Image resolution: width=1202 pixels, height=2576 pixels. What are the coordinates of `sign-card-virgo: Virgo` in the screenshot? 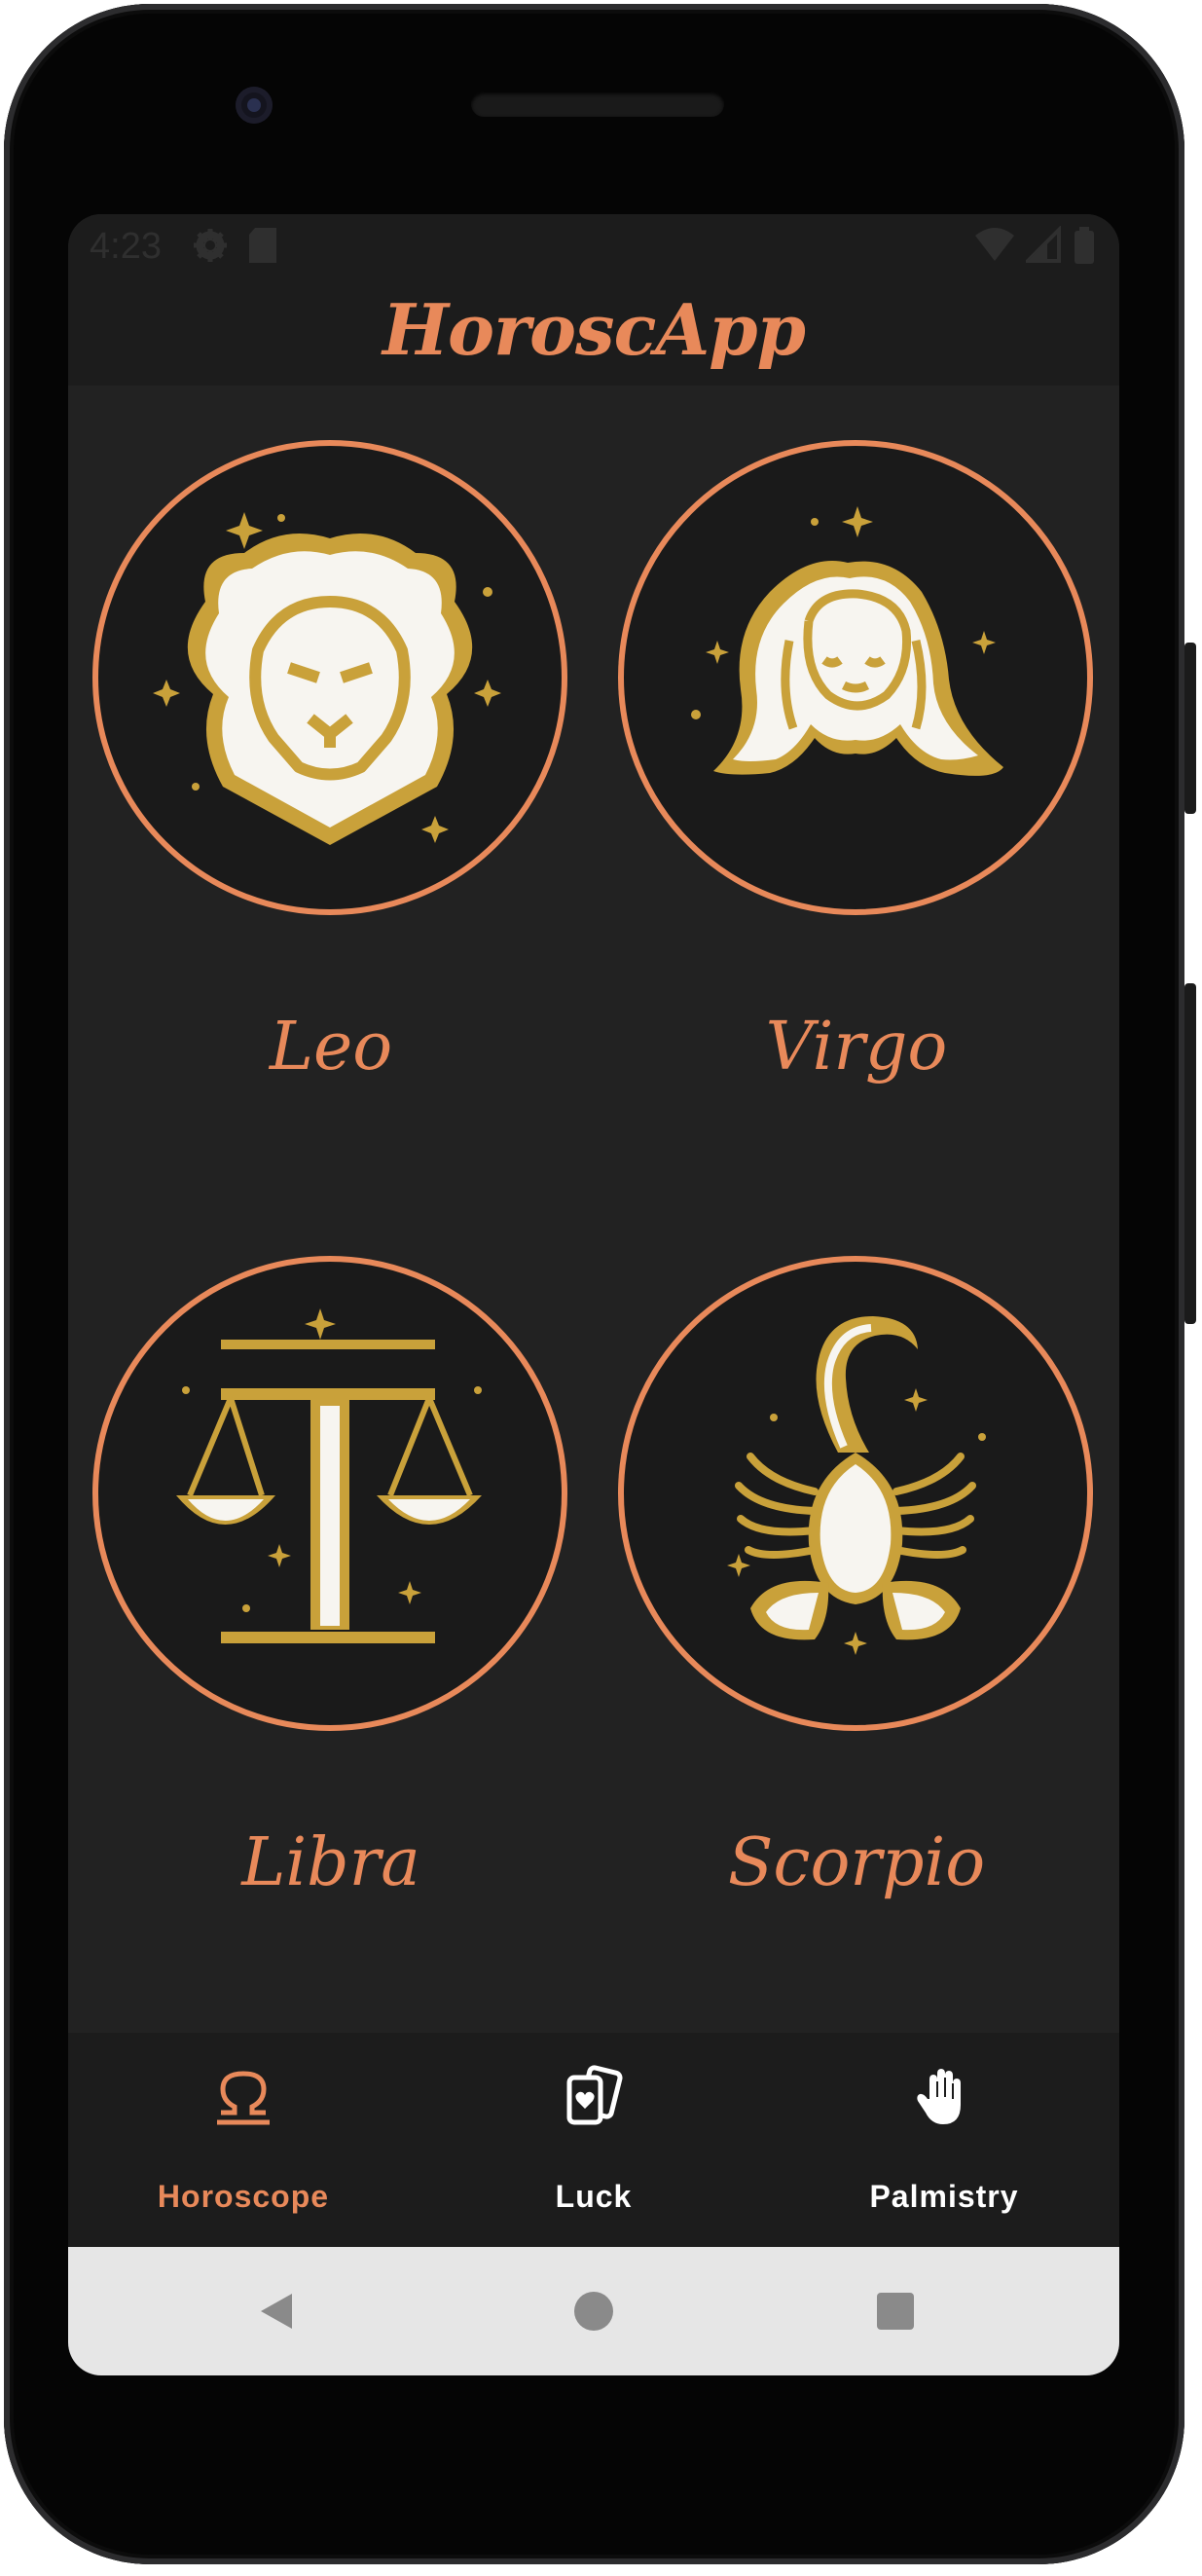 It's located at (856, 793).